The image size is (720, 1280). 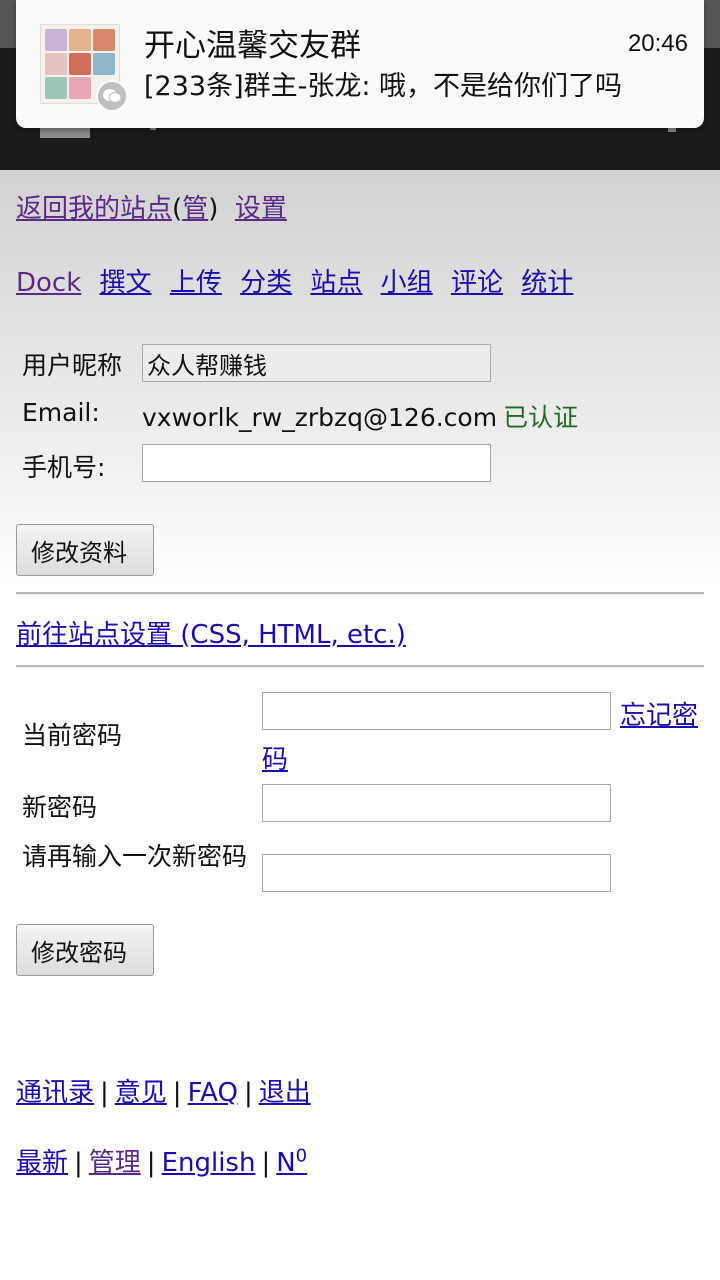 What do you see at coordinates (301, 1156) in the screenshot?
I see `n0-sup: 0` at bounding box center [301, 1156].